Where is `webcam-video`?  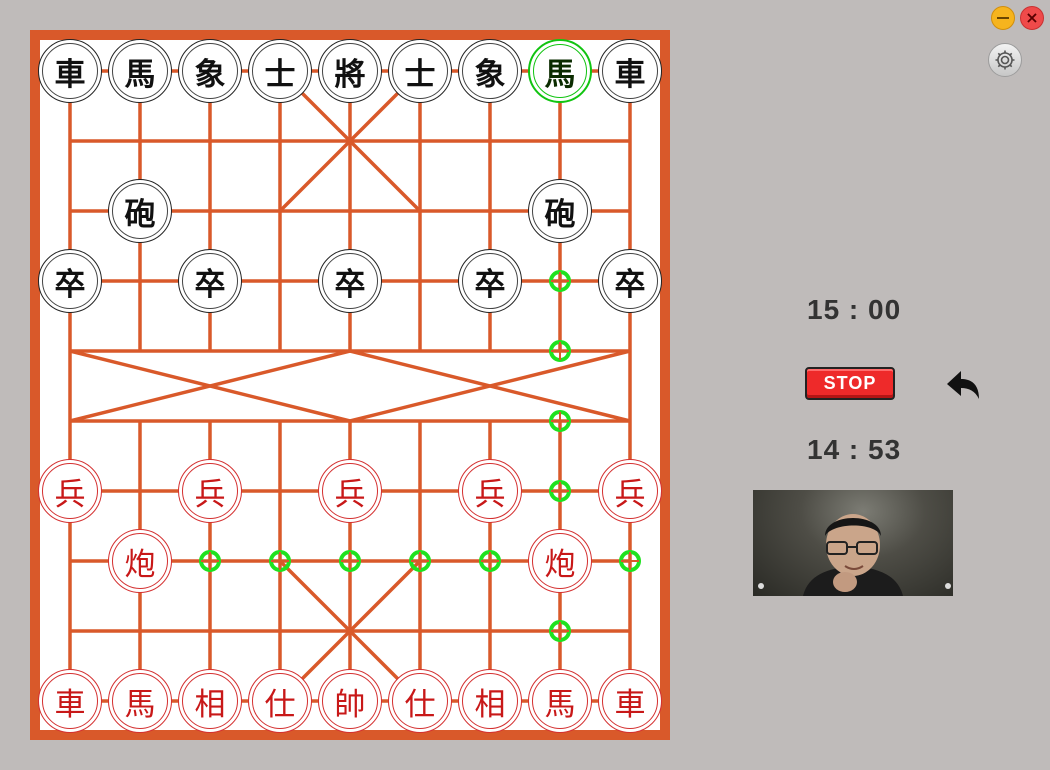 webcam-video is located at coordinates (853, 543).